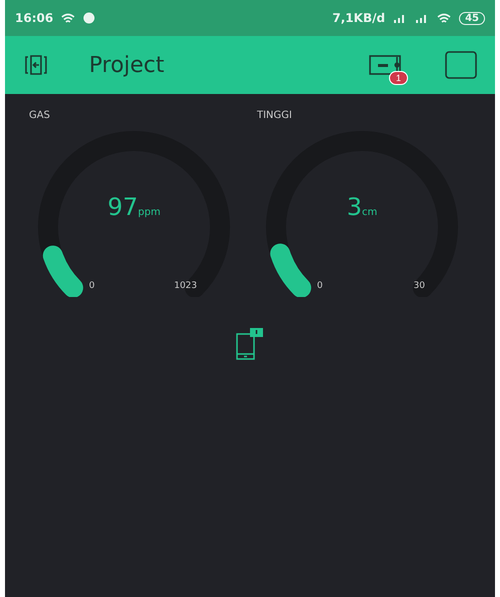 The image size is (500, 597). Describe the element at coordinates (250, 344) in the screenshot. I see `phone-icon` at that location.